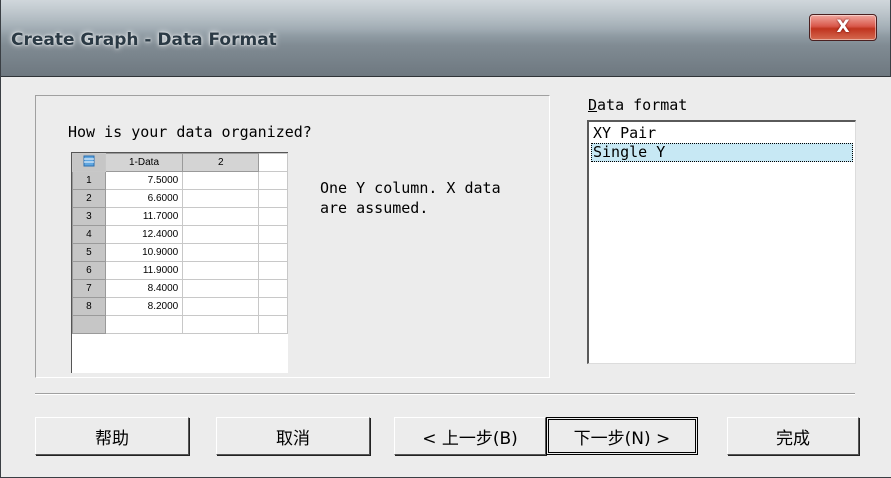 The height and width of the screenshot is (478, 891). I want to click on button-separator, so click(445, 394).